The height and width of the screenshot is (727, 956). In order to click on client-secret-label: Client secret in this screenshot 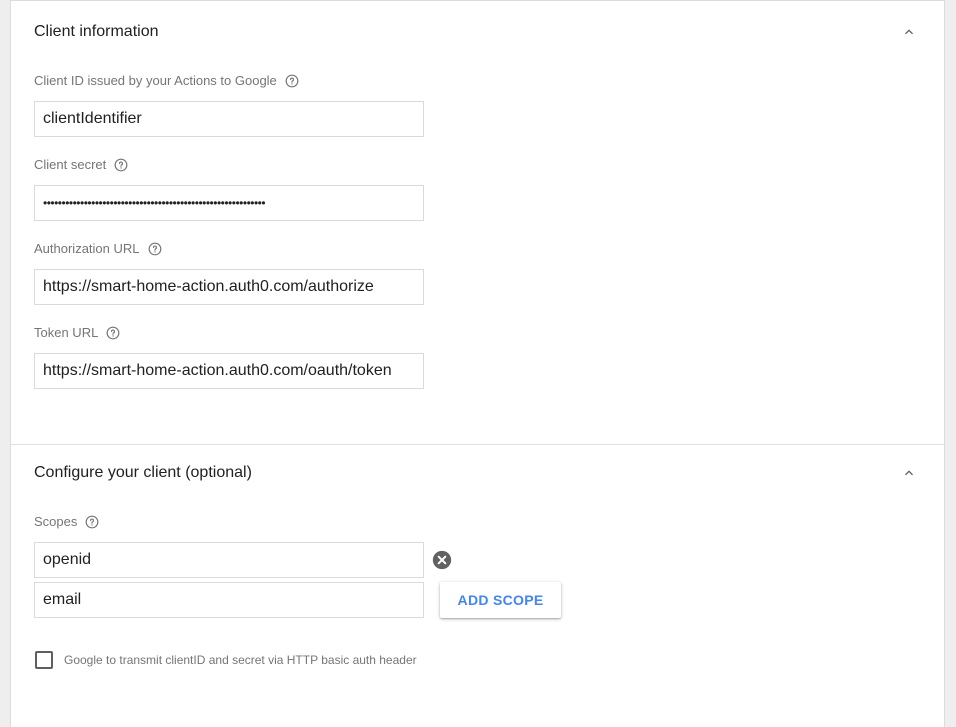, I will do `click(81, 164)`.